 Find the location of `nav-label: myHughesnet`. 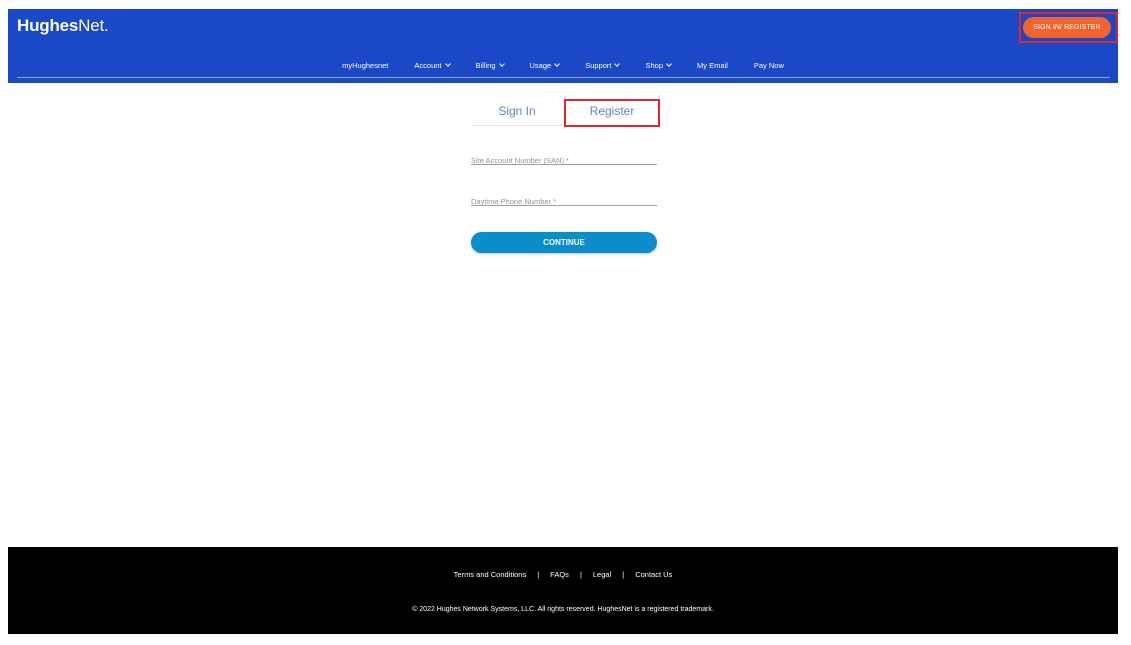

nav-label: myHughesnet is located at coordinates (365, 65).